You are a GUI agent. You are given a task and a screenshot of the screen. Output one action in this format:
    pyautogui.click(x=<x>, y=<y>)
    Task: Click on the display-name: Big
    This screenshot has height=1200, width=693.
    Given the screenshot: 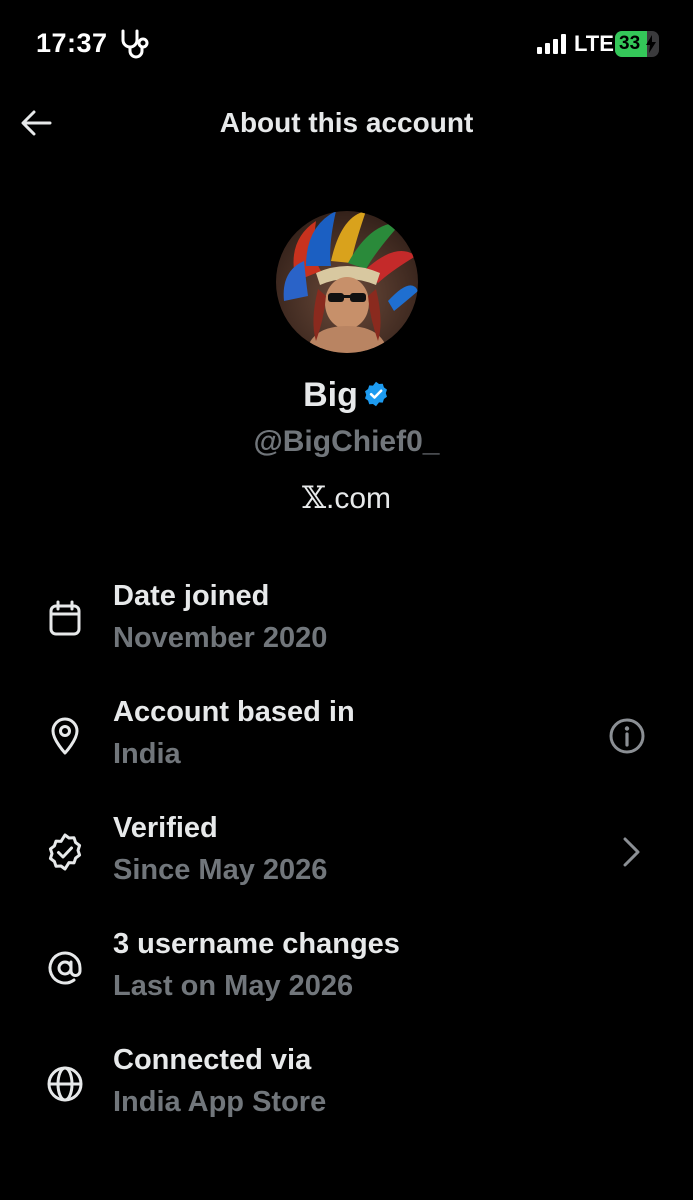 What is the action you would take?
    pyautogui.click(x=330, y=395)
    